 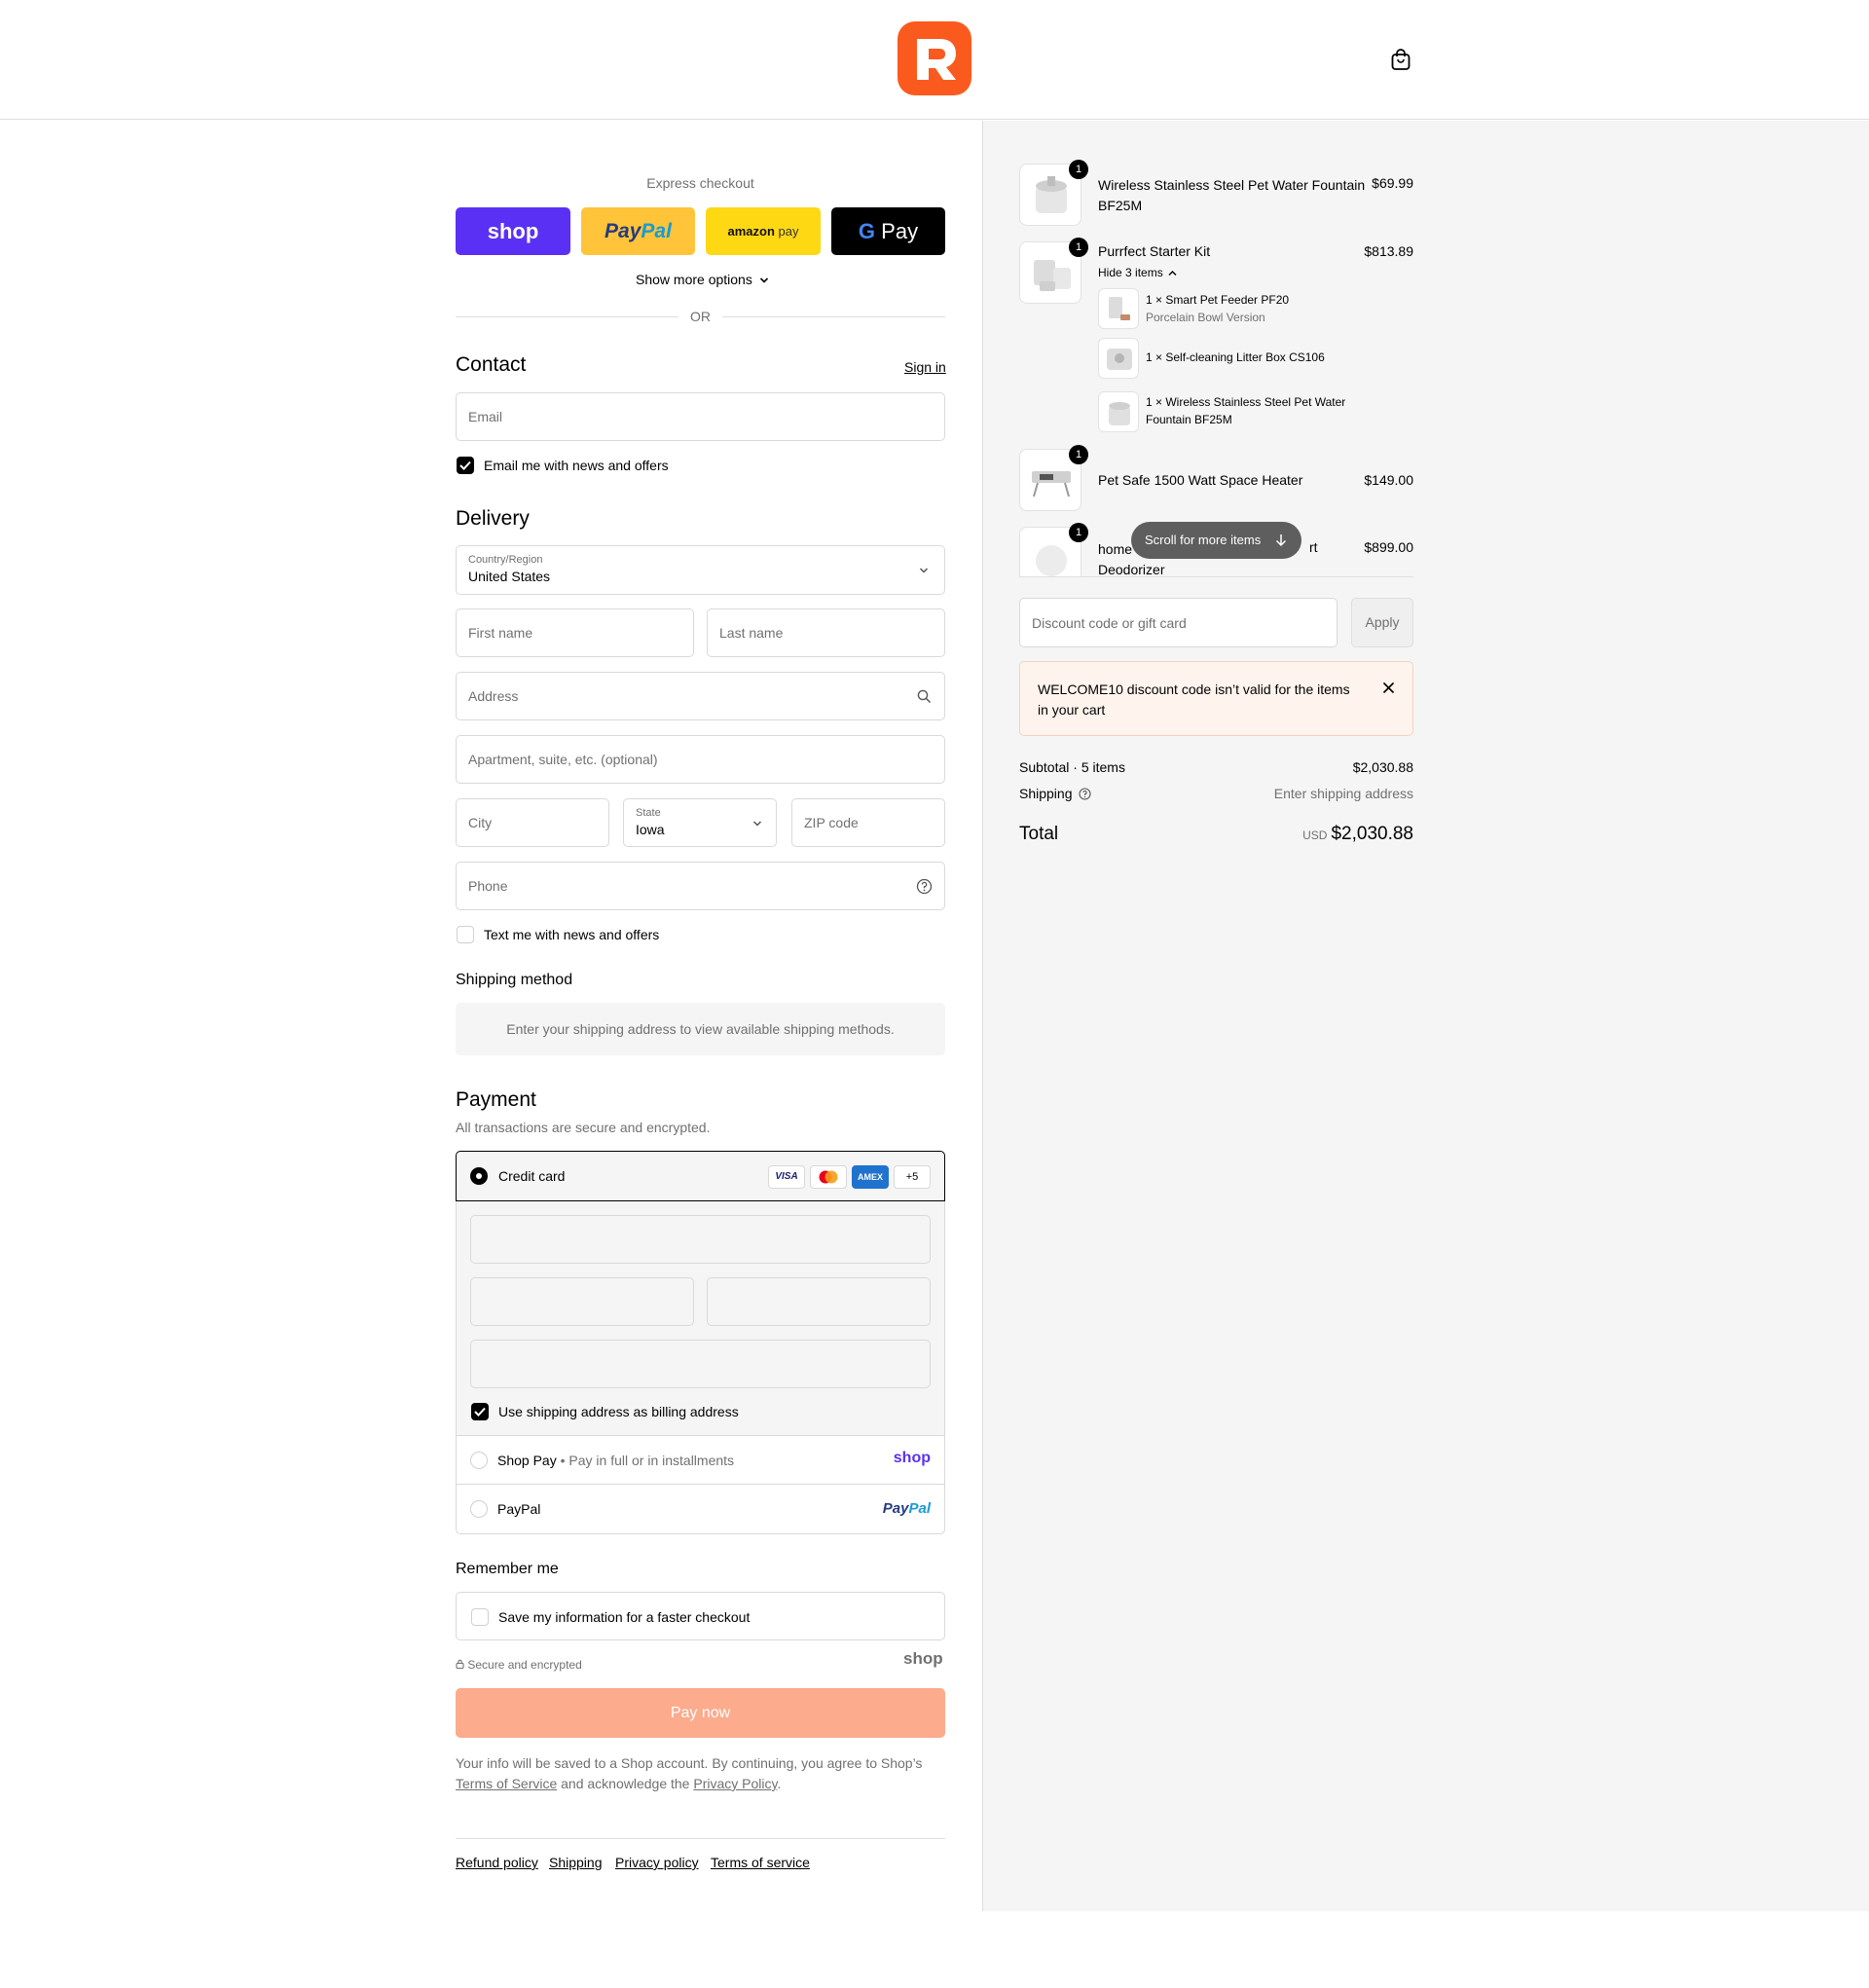 What do you see at coordinates (582, 1301) in the screenshot?
I see `expiration-date-field` at bounding box center [582, 1301].